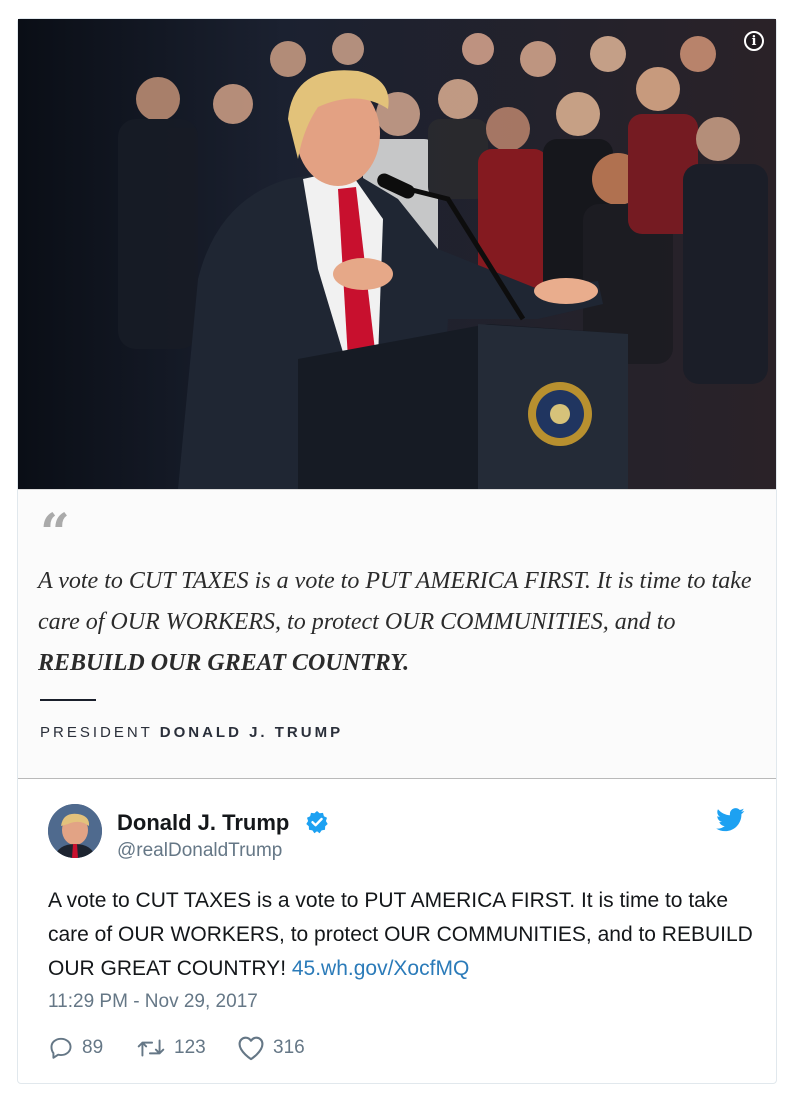 This screenshot has height=1105, width=799. Describe the element at coordinates (171, 1048) in the screenshot. I see `retweet-button: 123` at that location.